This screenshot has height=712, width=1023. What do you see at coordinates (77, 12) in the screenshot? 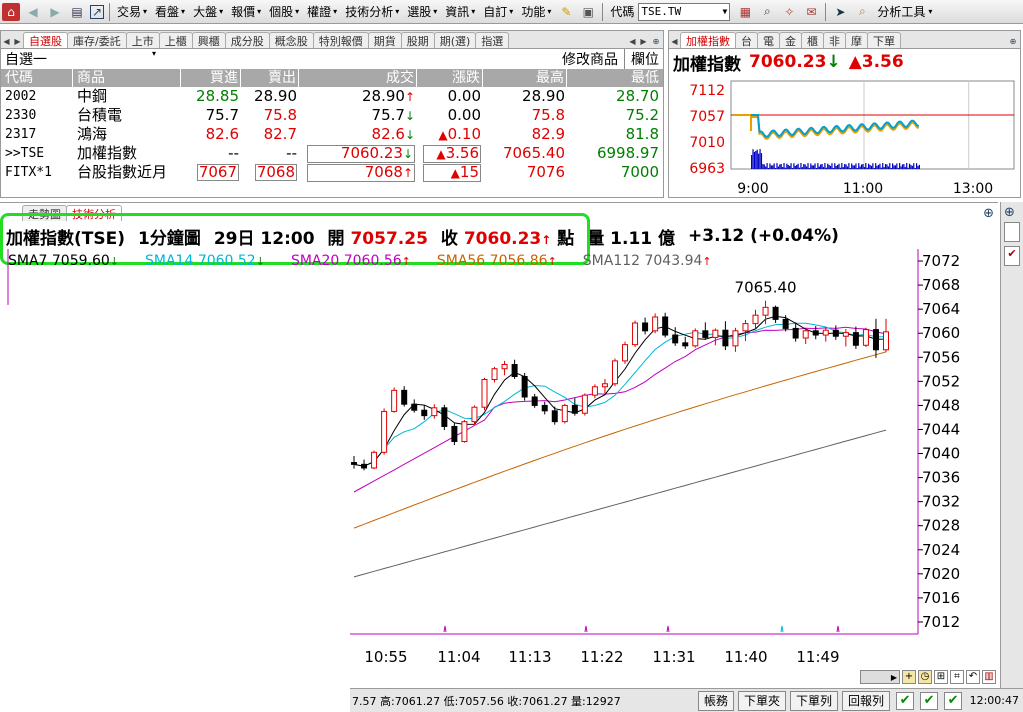
I see `print-icon: ▤` at bounding box center [77, 12].